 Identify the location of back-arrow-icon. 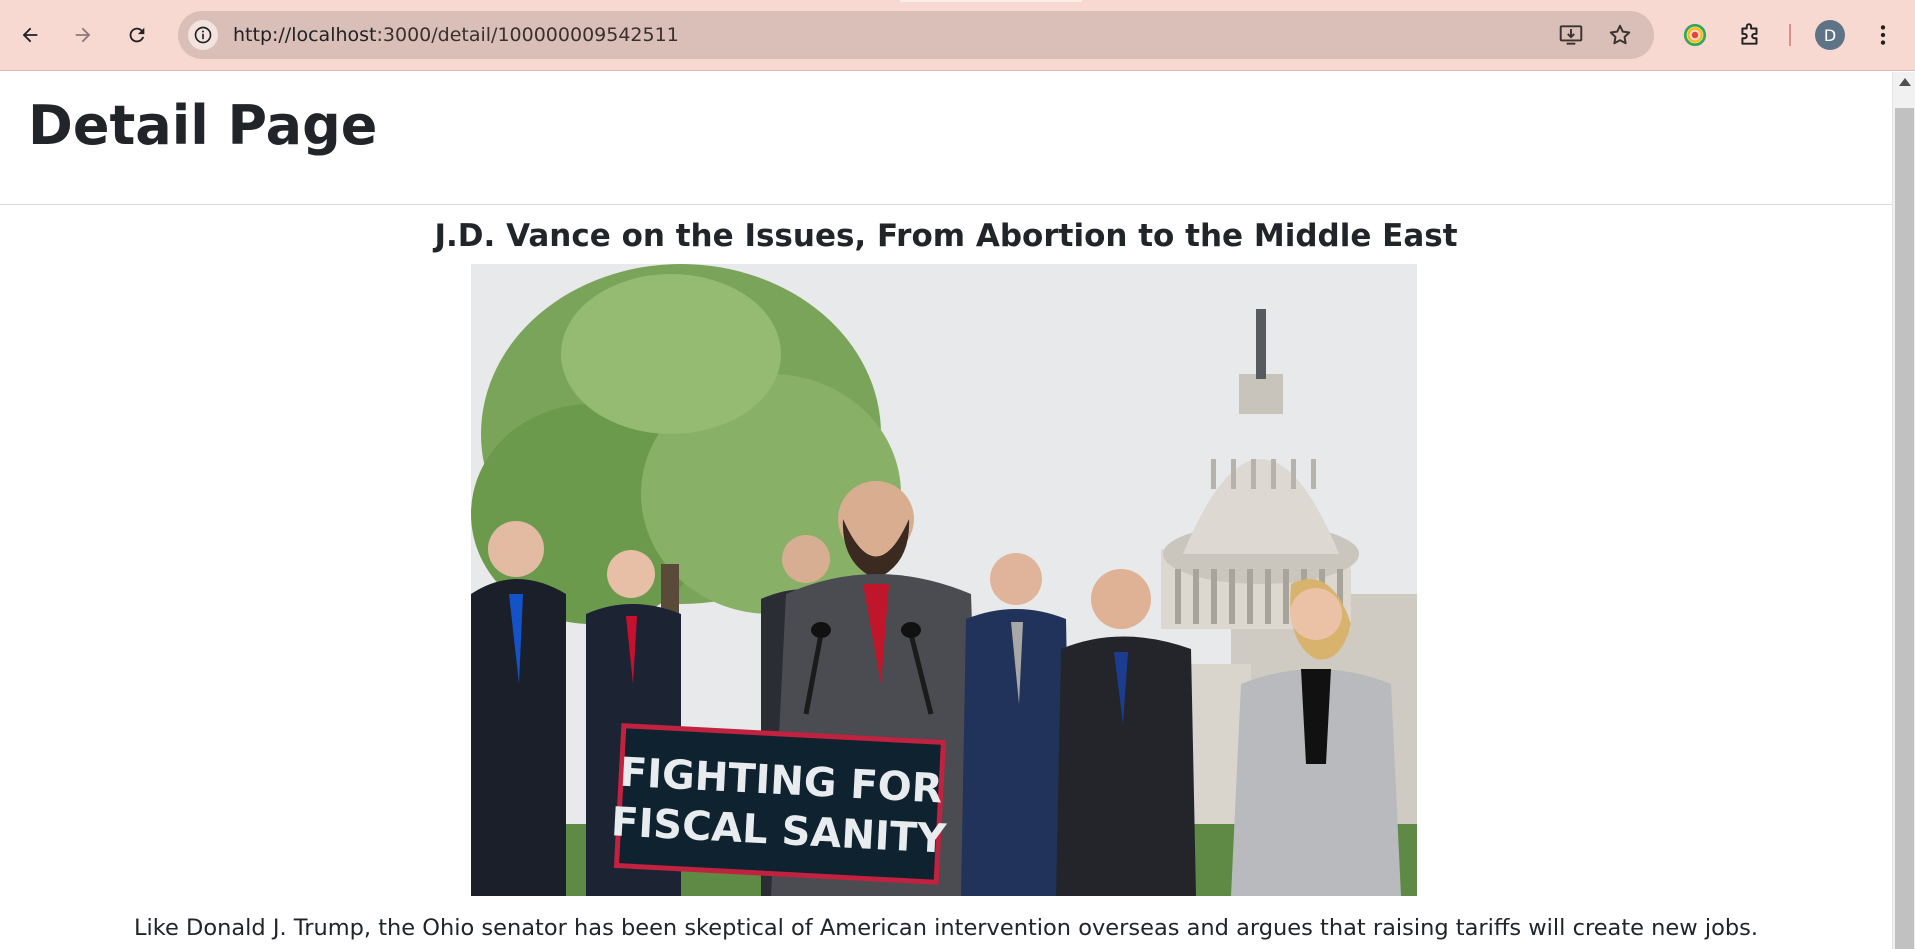
(30, 35).